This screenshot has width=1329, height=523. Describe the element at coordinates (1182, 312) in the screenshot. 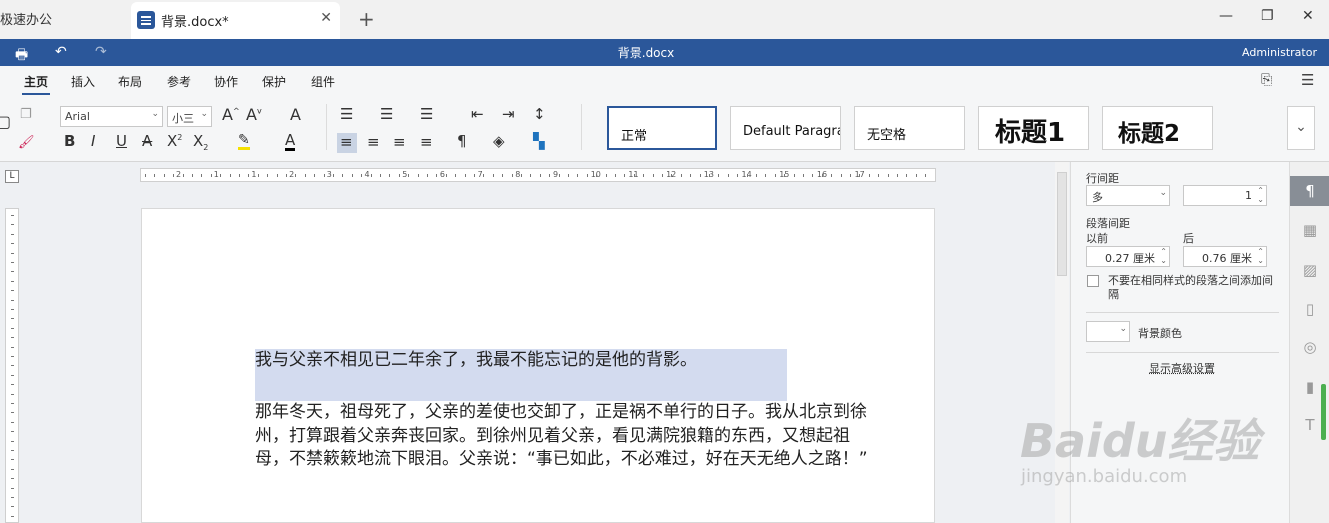

I see `divider` at that location.